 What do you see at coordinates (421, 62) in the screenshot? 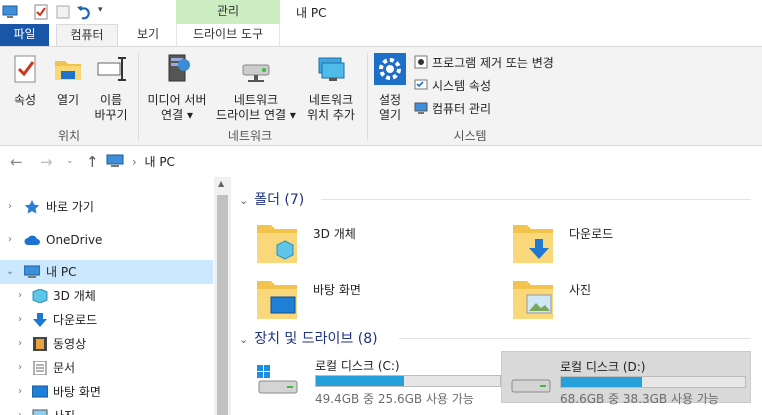
I see `uninstall-icon` at bounding box center [421, 62].